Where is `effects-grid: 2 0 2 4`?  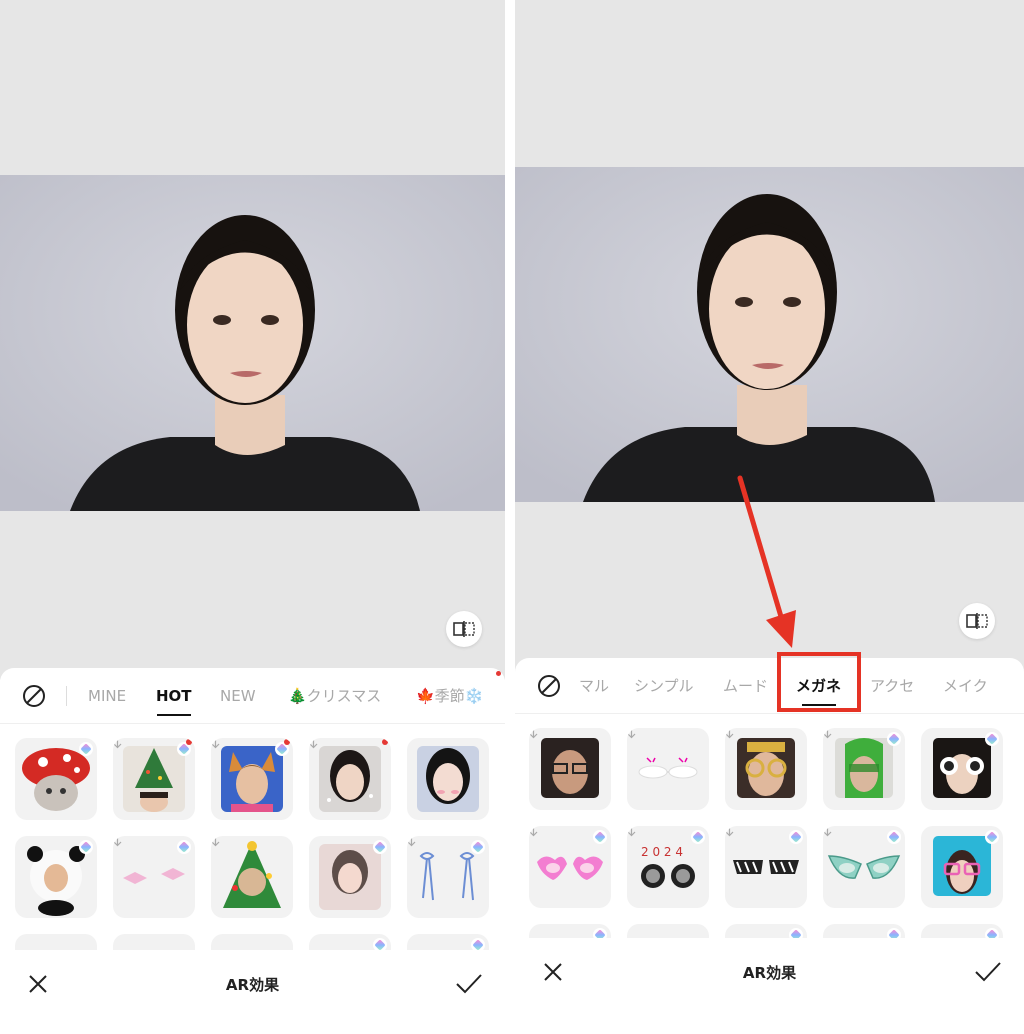
effects-grid: 2 0 2 4 is located at coordinates (769, 834).